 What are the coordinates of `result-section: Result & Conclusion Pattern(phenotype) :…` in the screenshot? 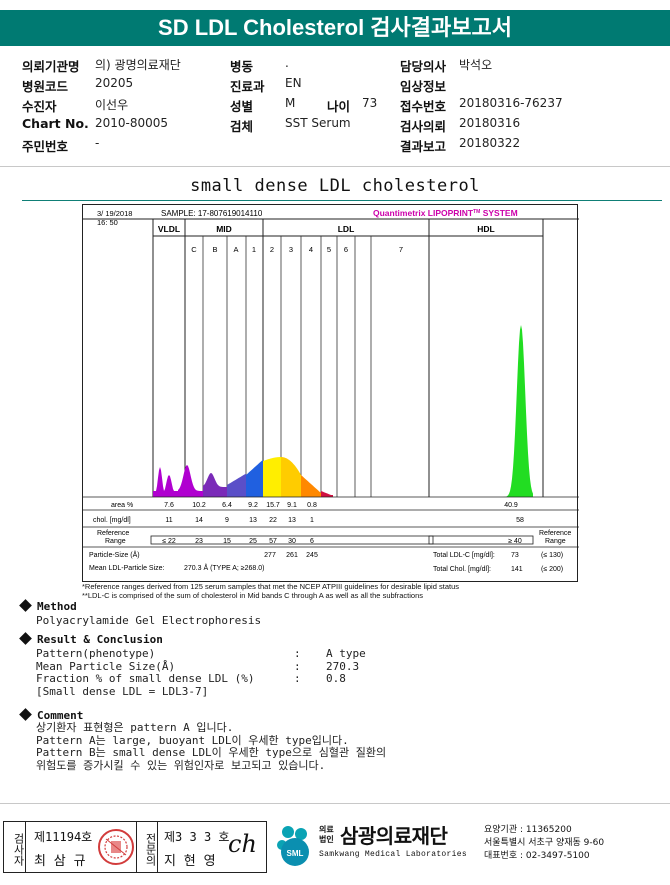 It's located at (227, 665).